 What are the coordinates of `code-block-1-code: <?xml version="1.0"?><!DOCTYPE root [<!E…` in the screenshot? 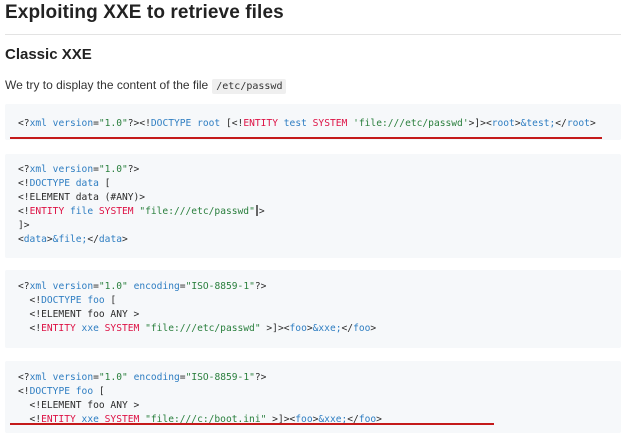 It's located at (319, 124).